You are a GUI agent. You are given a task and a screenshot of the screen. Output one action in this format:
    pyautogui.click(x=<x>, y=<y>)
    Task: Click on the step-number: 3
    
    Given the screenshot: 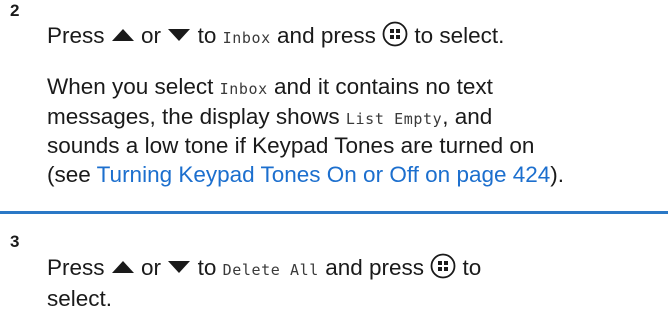 What is the action you would take?
    pyautogui.click(x=15, y=241)
    